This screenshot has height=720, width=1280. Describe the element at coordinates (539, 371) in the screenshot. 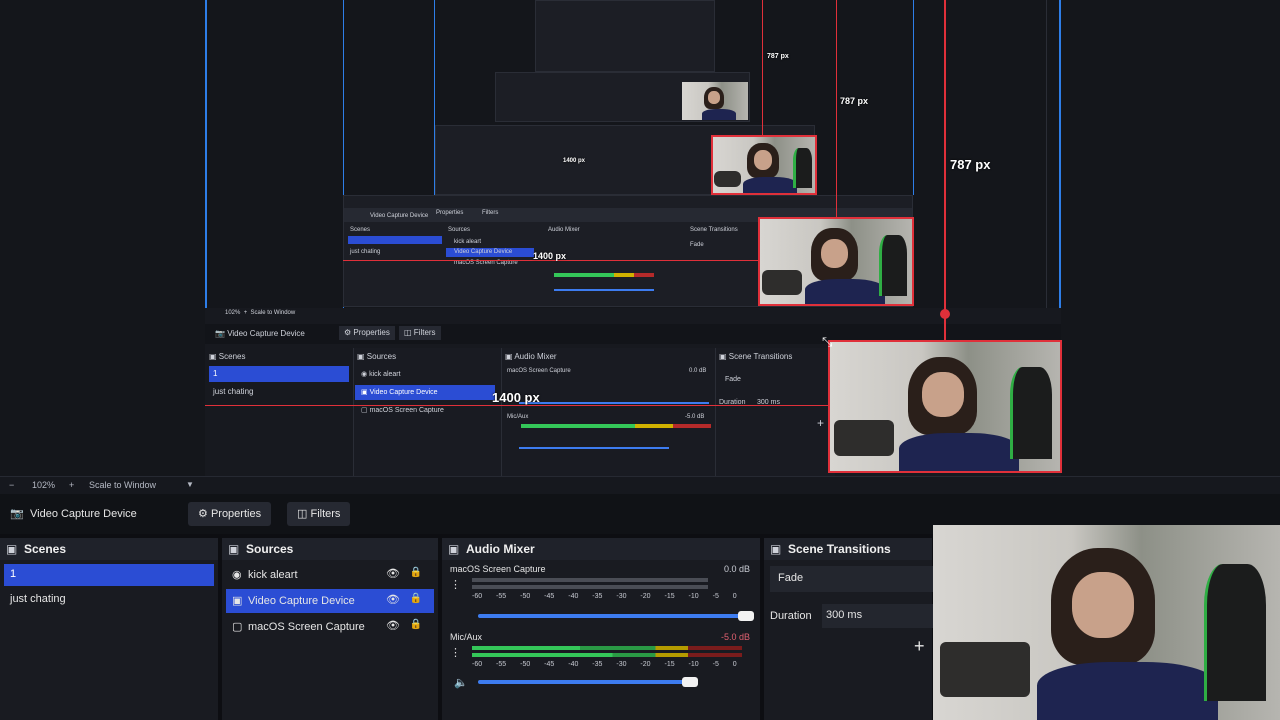

I see `mini2-mixer-channel: macOS Screen Capture` at that location.